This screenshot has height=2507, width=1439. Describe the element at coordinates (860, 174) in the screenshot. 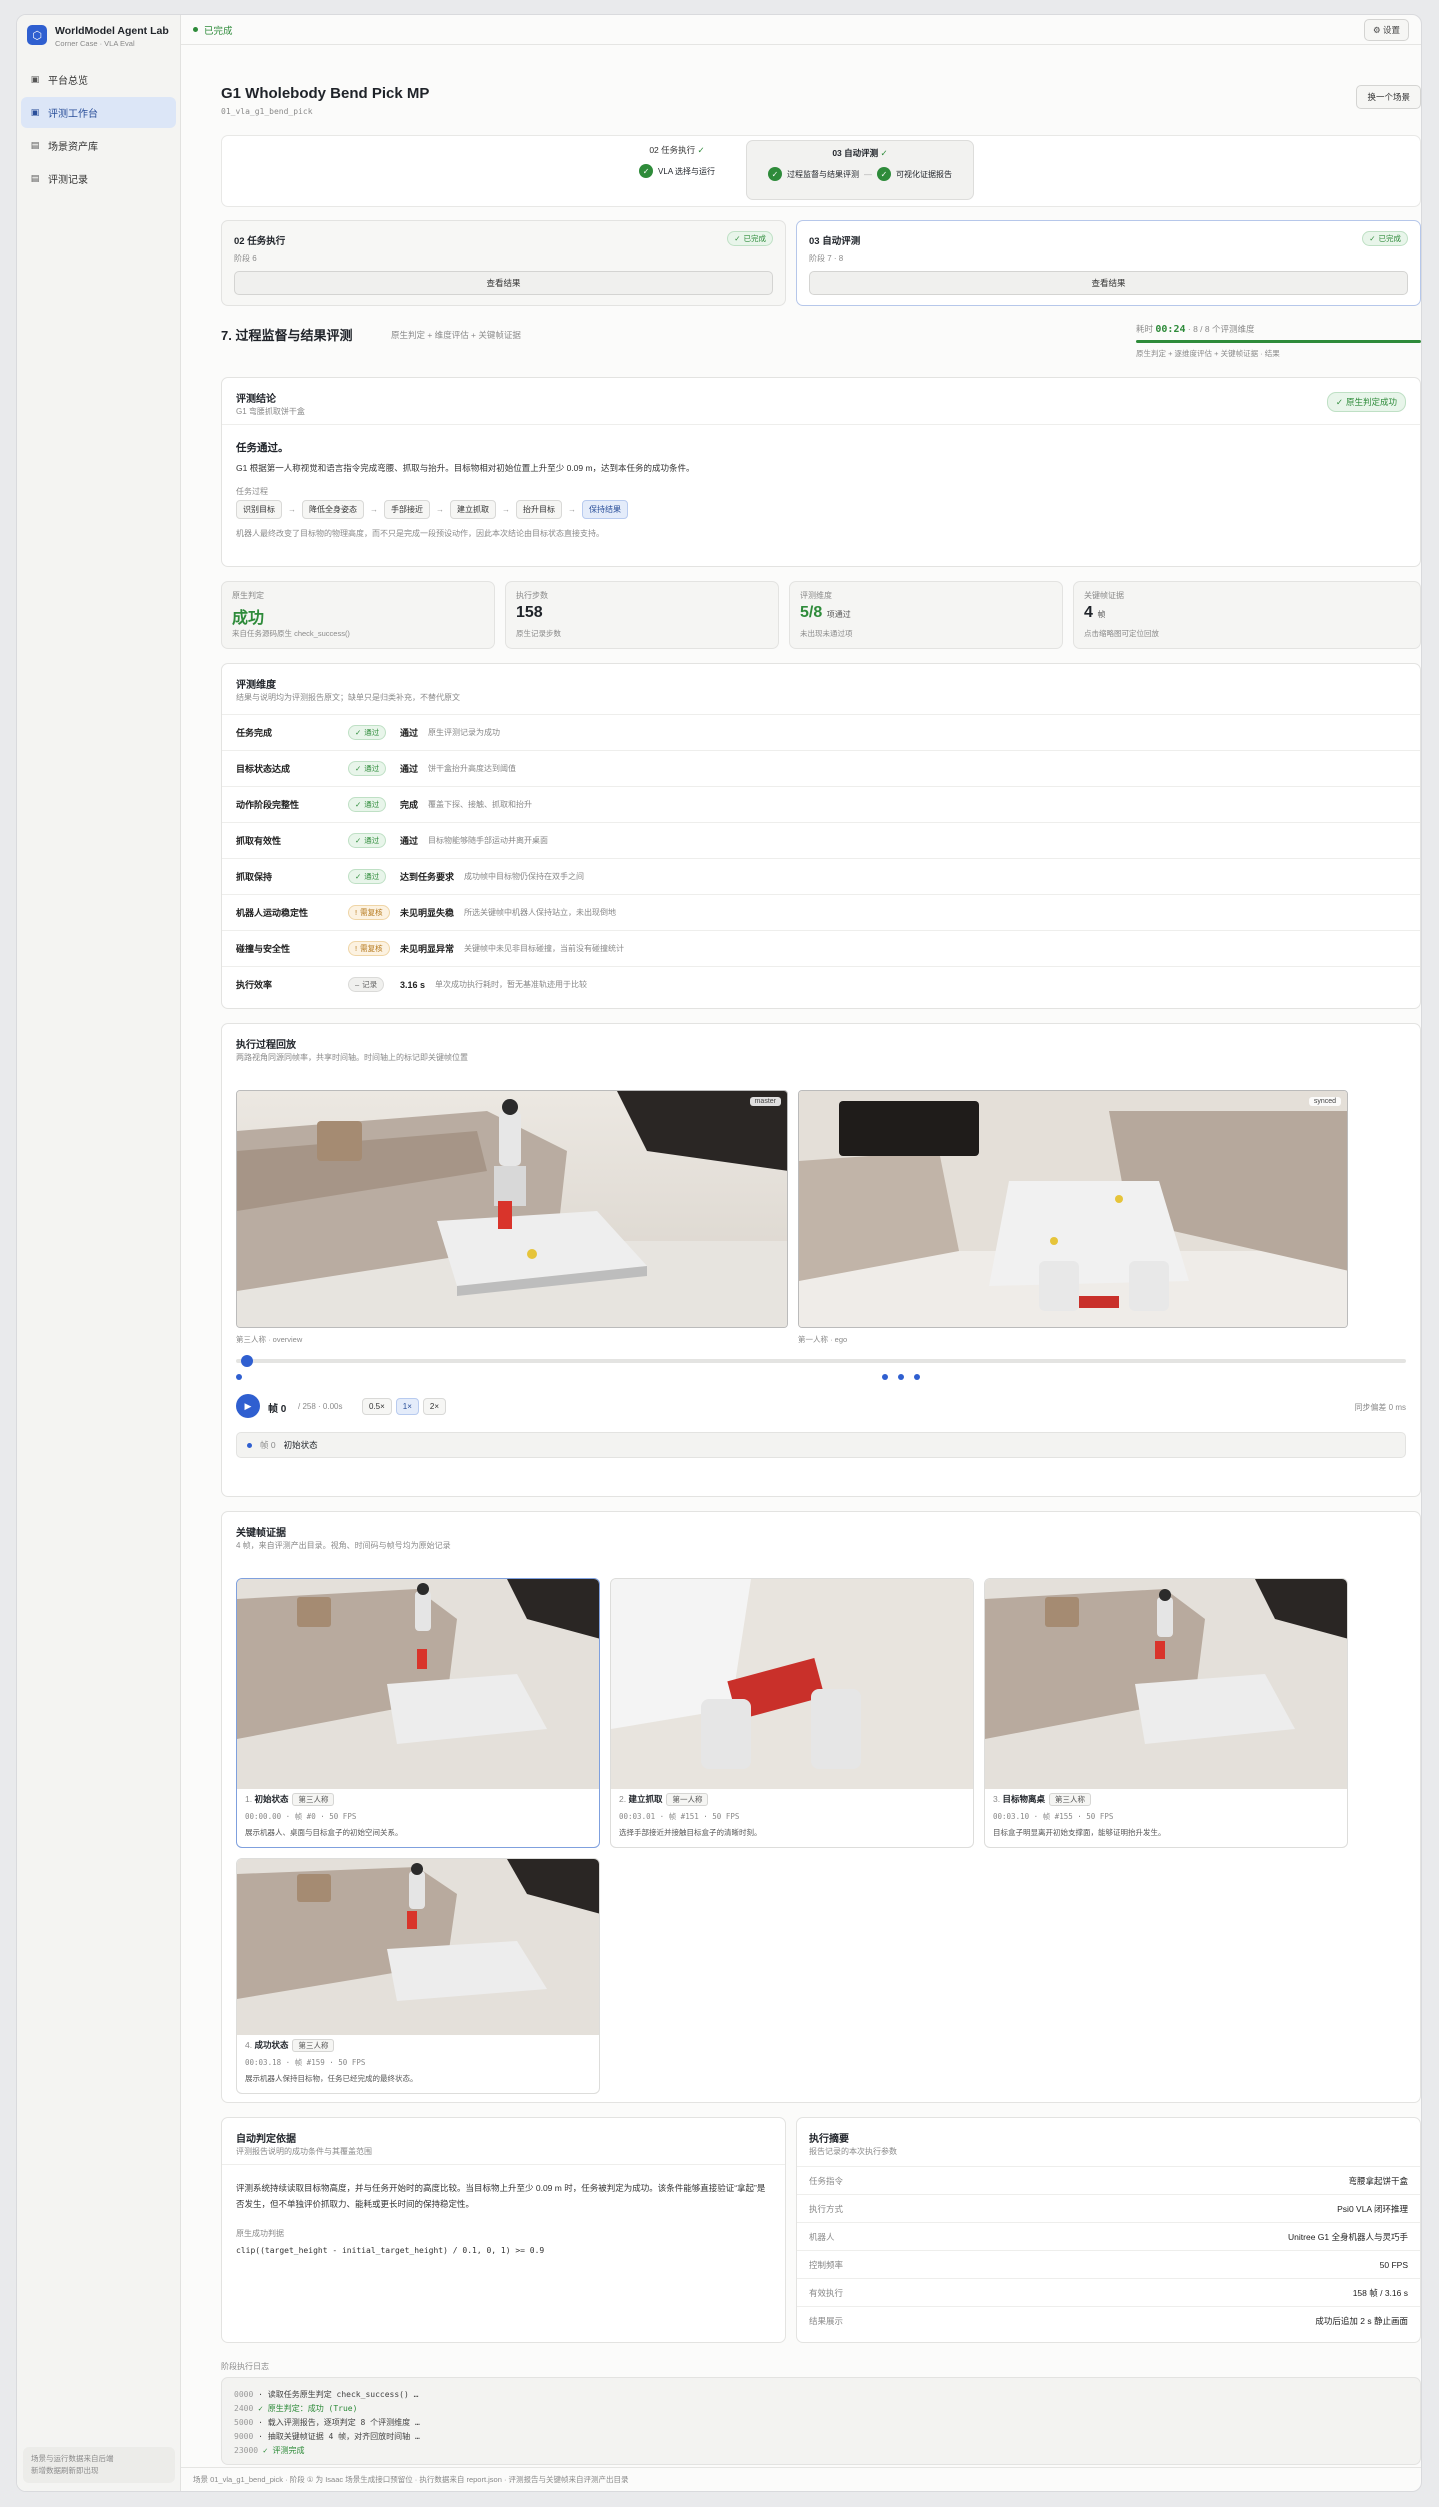

I see `step-3-sub: ✓ 过程监督与结果评测 — ✓ 可视化证据报告` at that location.